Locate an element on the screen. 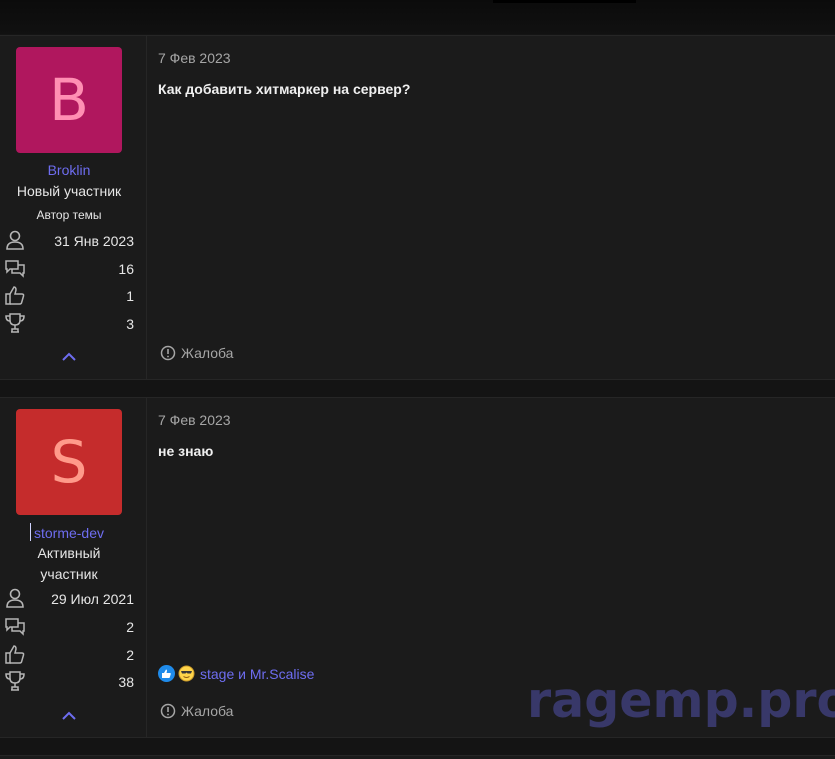 Image resolution: width=835 pixels, height=759 pixels. reaction-users-link: stage и Mr.Scalise is located at coordinates (257, 674).